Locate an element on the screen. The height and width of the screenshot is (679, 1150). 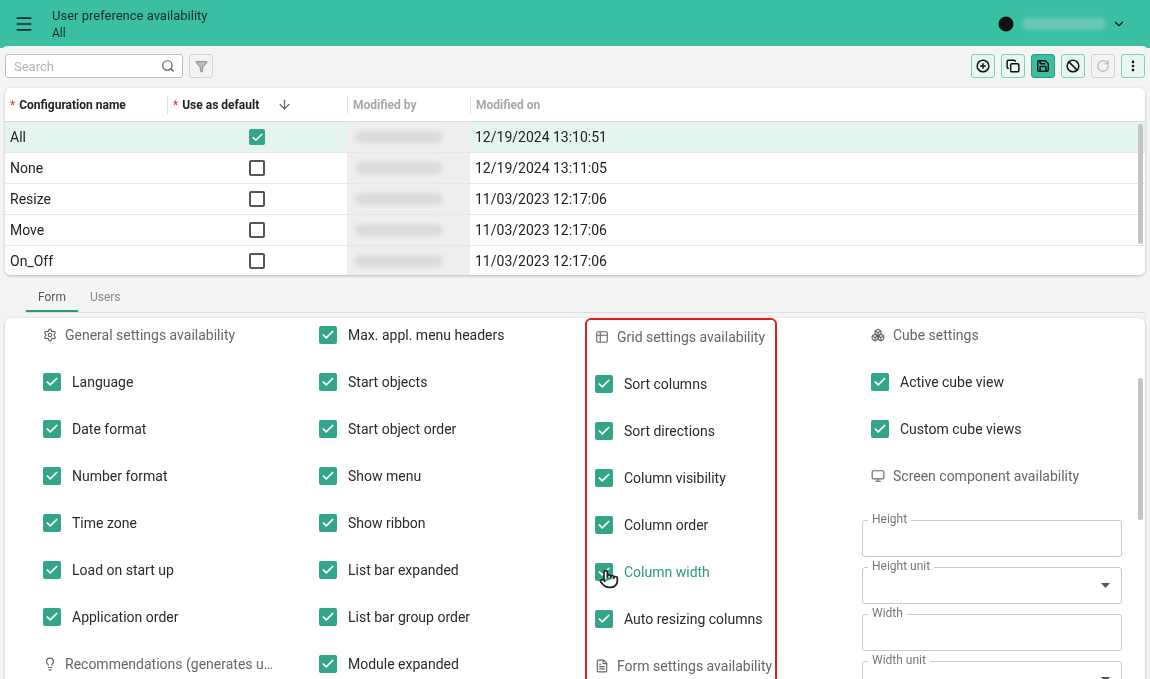
table-row: None 12/19/2024 13:11:05 is located at coordinates (575, 168).